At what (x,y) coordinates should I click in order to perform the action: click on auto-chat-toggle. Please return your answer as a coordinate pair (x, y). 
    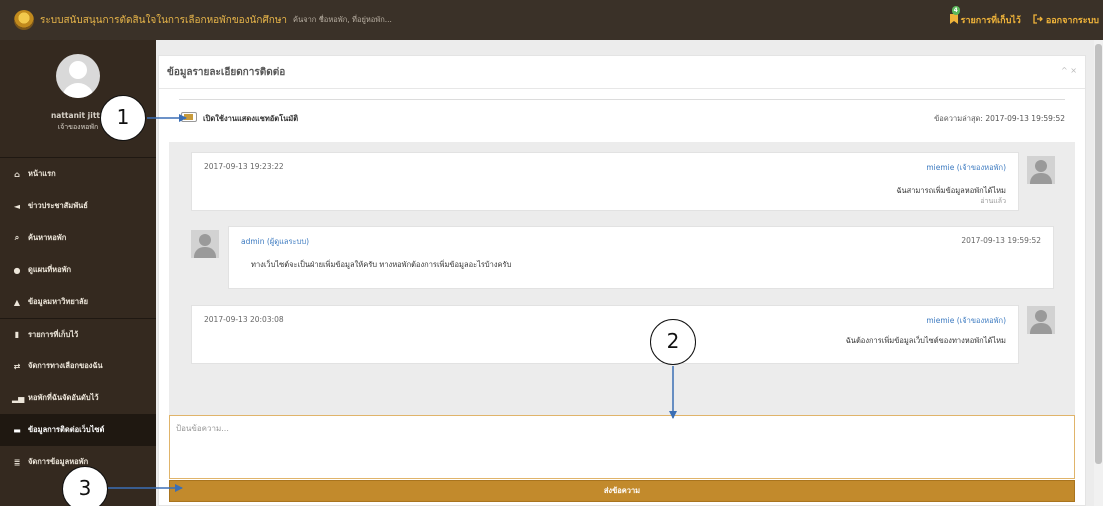
    Looking at the image, I should click on (189, 117).